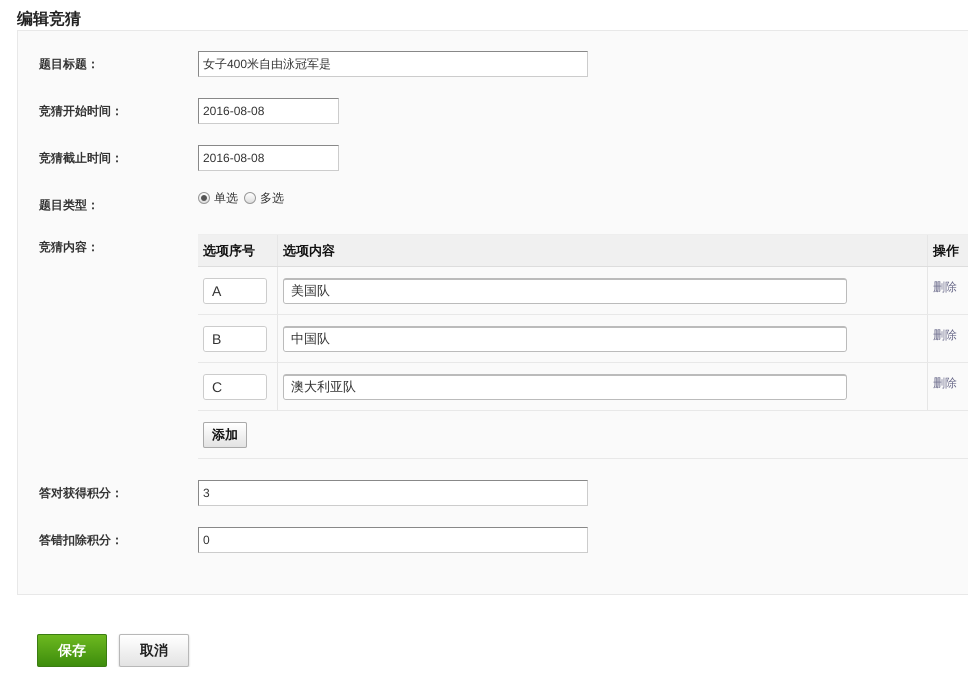 The height and width of the screenshot is (688, 968). I want to click on column-header: 操作, so click(946, 250).